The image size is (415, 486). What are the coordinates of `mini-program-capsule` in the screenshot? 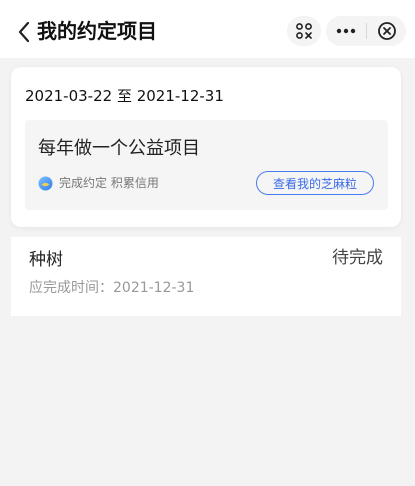 It's located at (366, 31).